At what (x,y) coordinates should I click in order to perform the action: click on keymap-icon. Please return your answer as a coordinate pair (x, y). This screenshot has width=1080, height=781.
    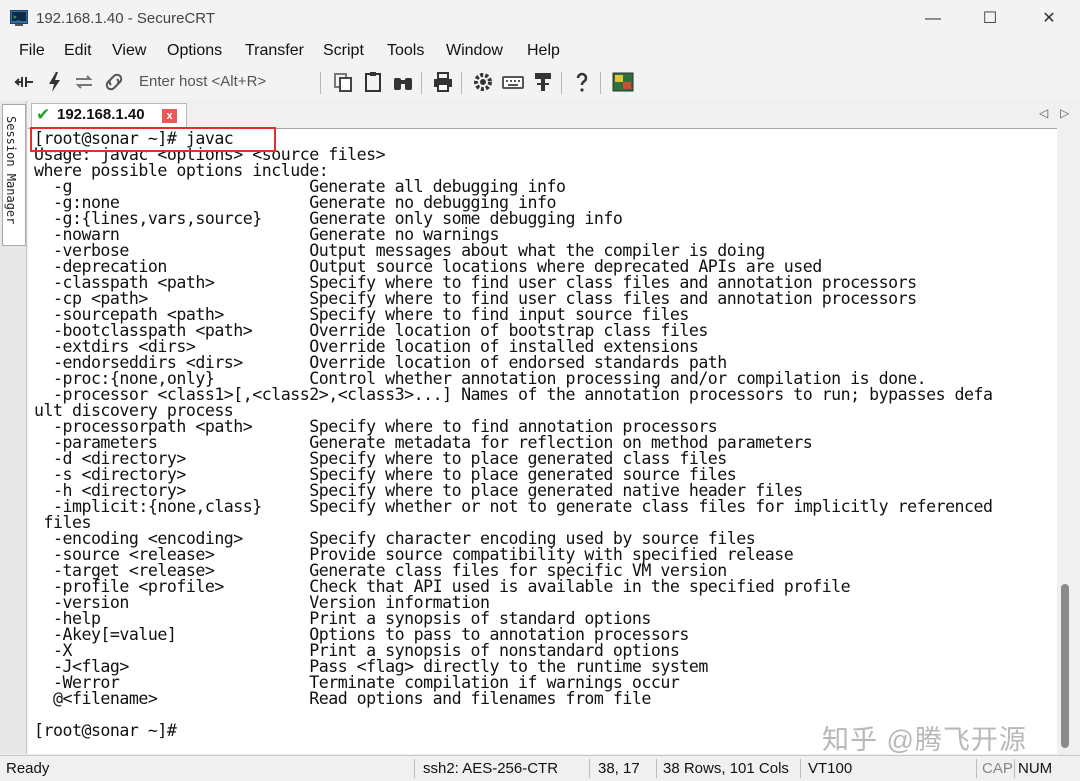
    Looking at the image, I should click on (513, 82).